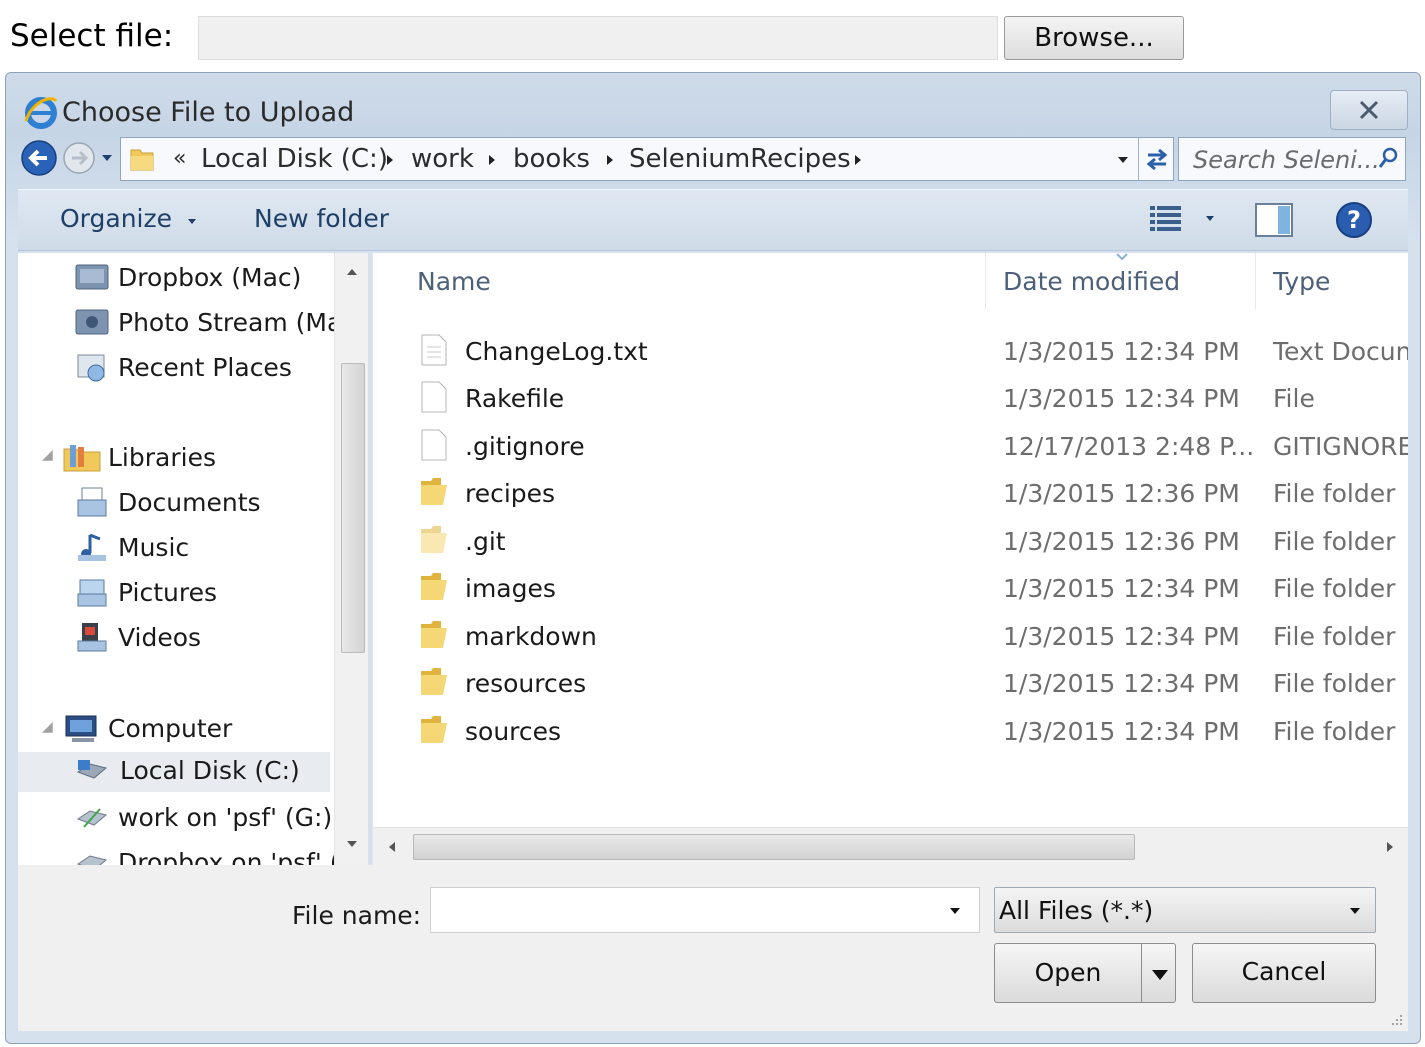 The image size is (1425, 1047). What do you see at coordinates (1301, 281) in the screenshot?
I see `column-header-type: Type` at bounding box center [1301, 281].